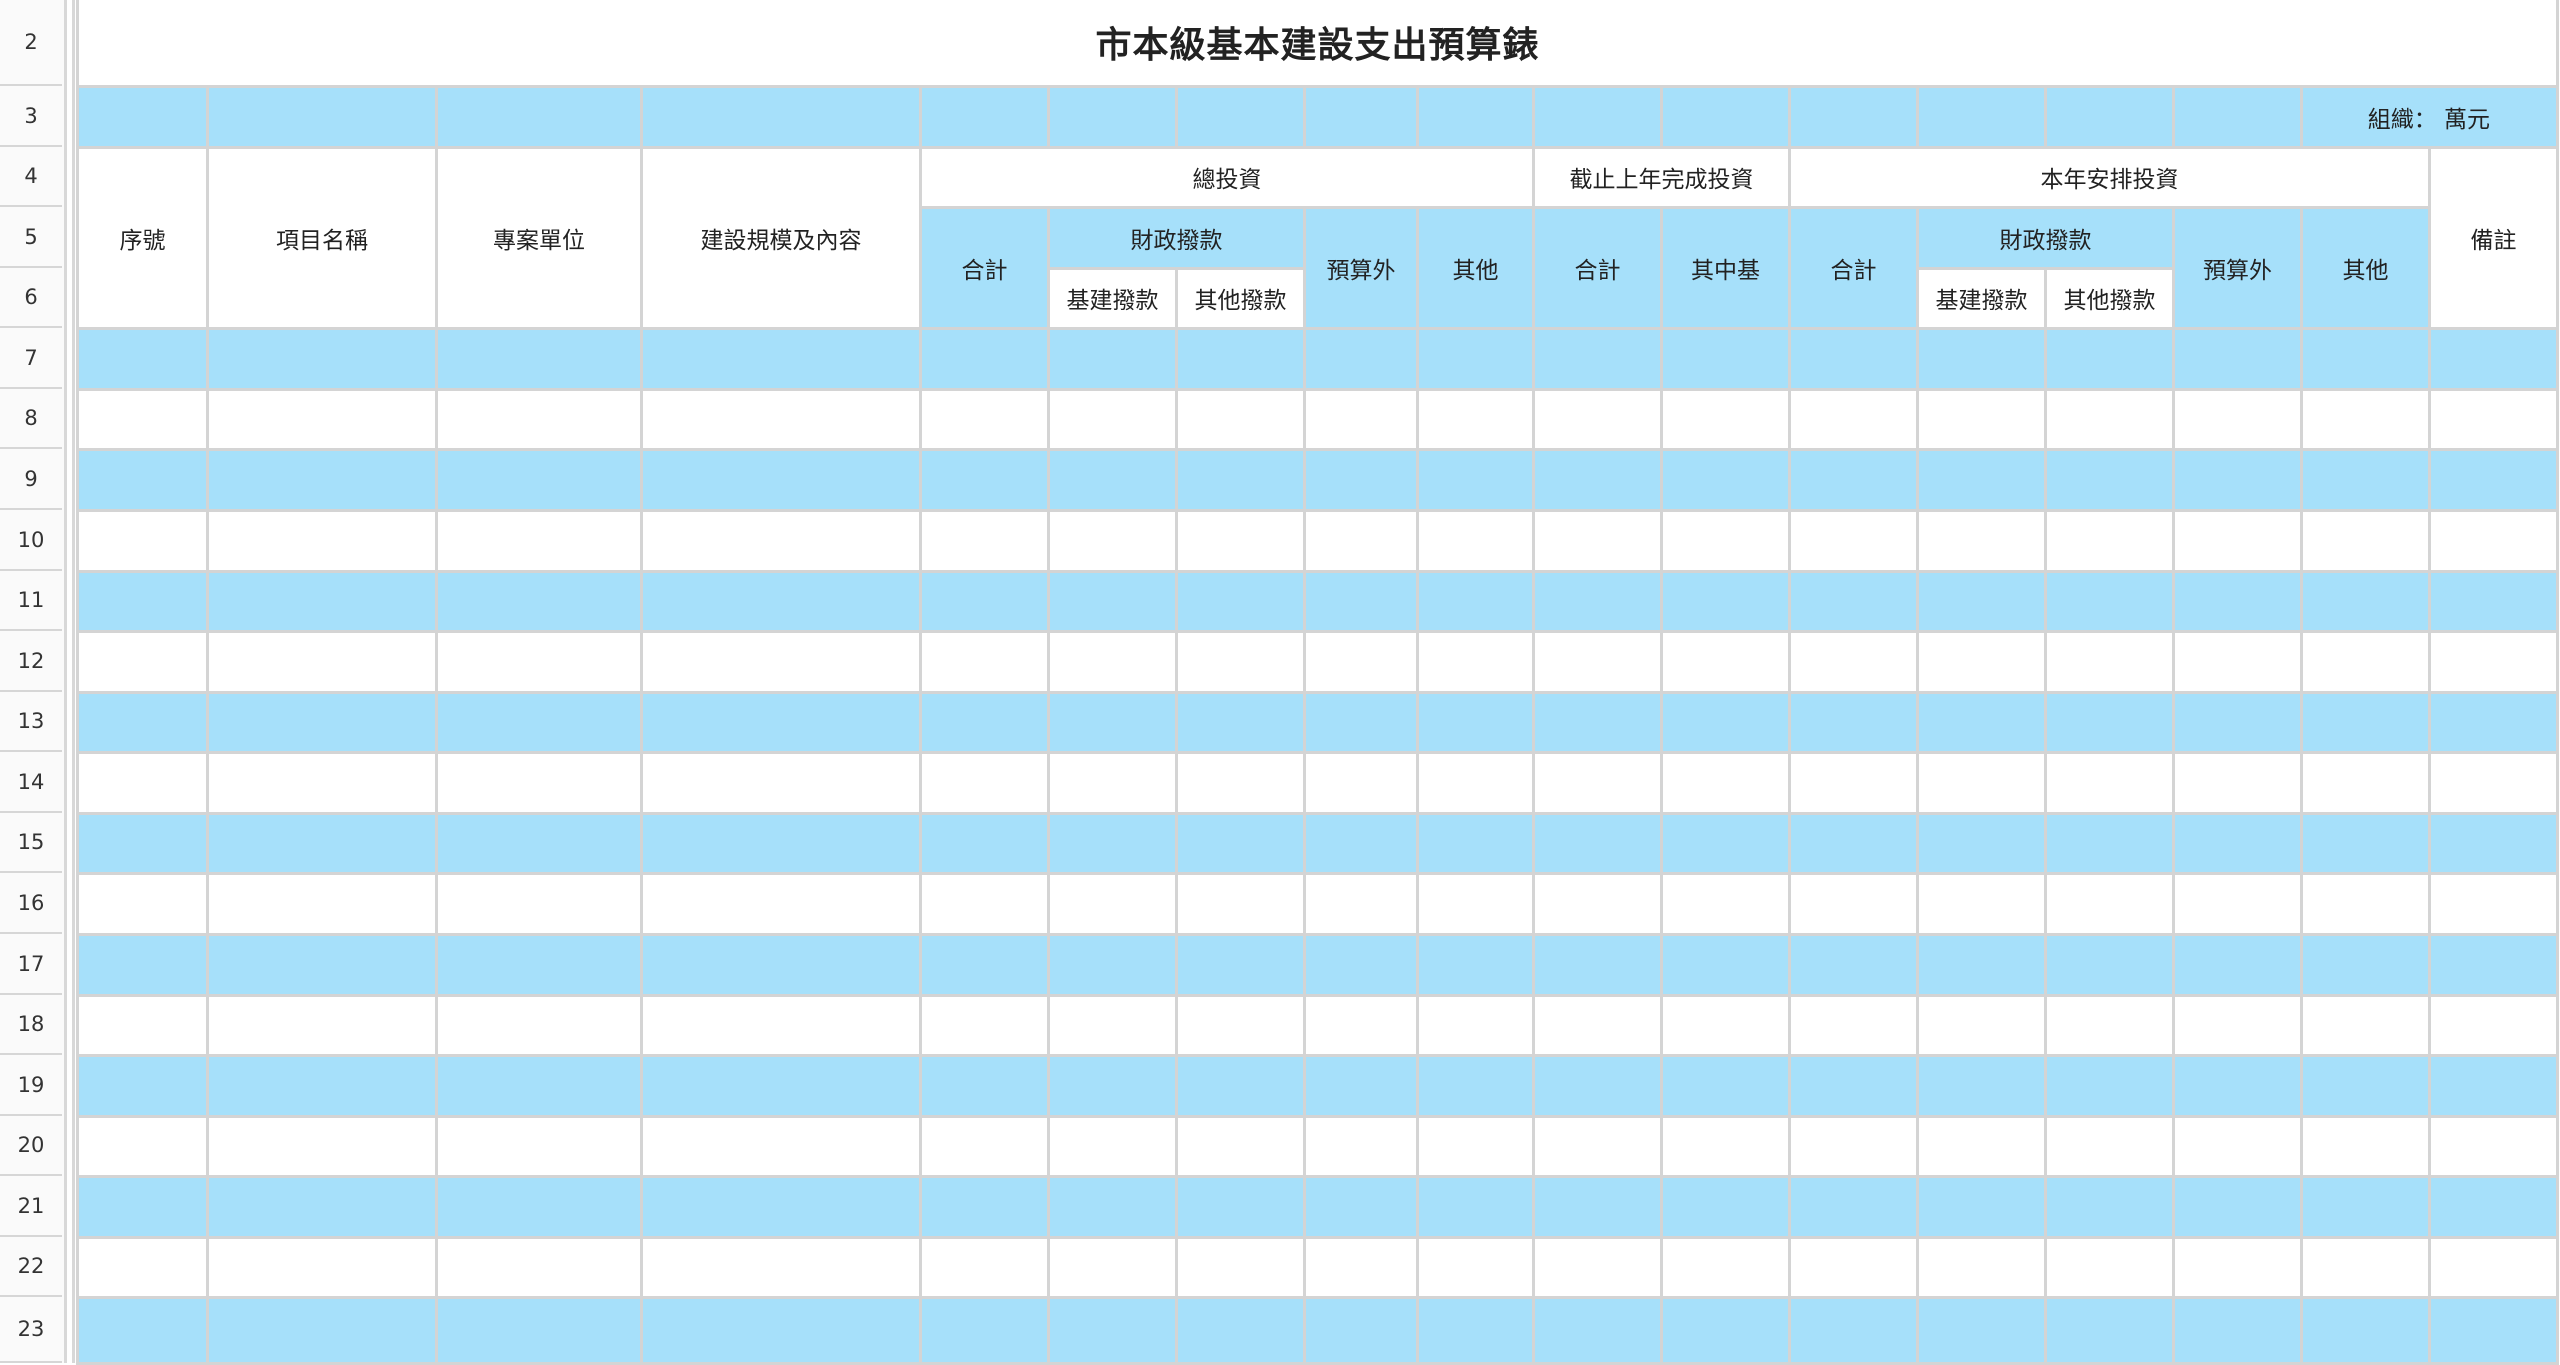 This screenshot has height=1365, width=2560. I want to click on header-cl-total: 合計, so click(1597, 267).